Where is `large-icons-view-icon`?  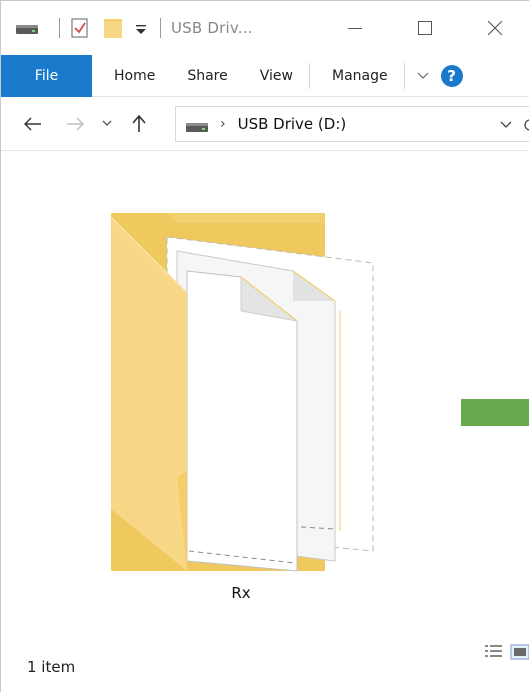
large-icons-view-icon is located at coordinates (519, 652).